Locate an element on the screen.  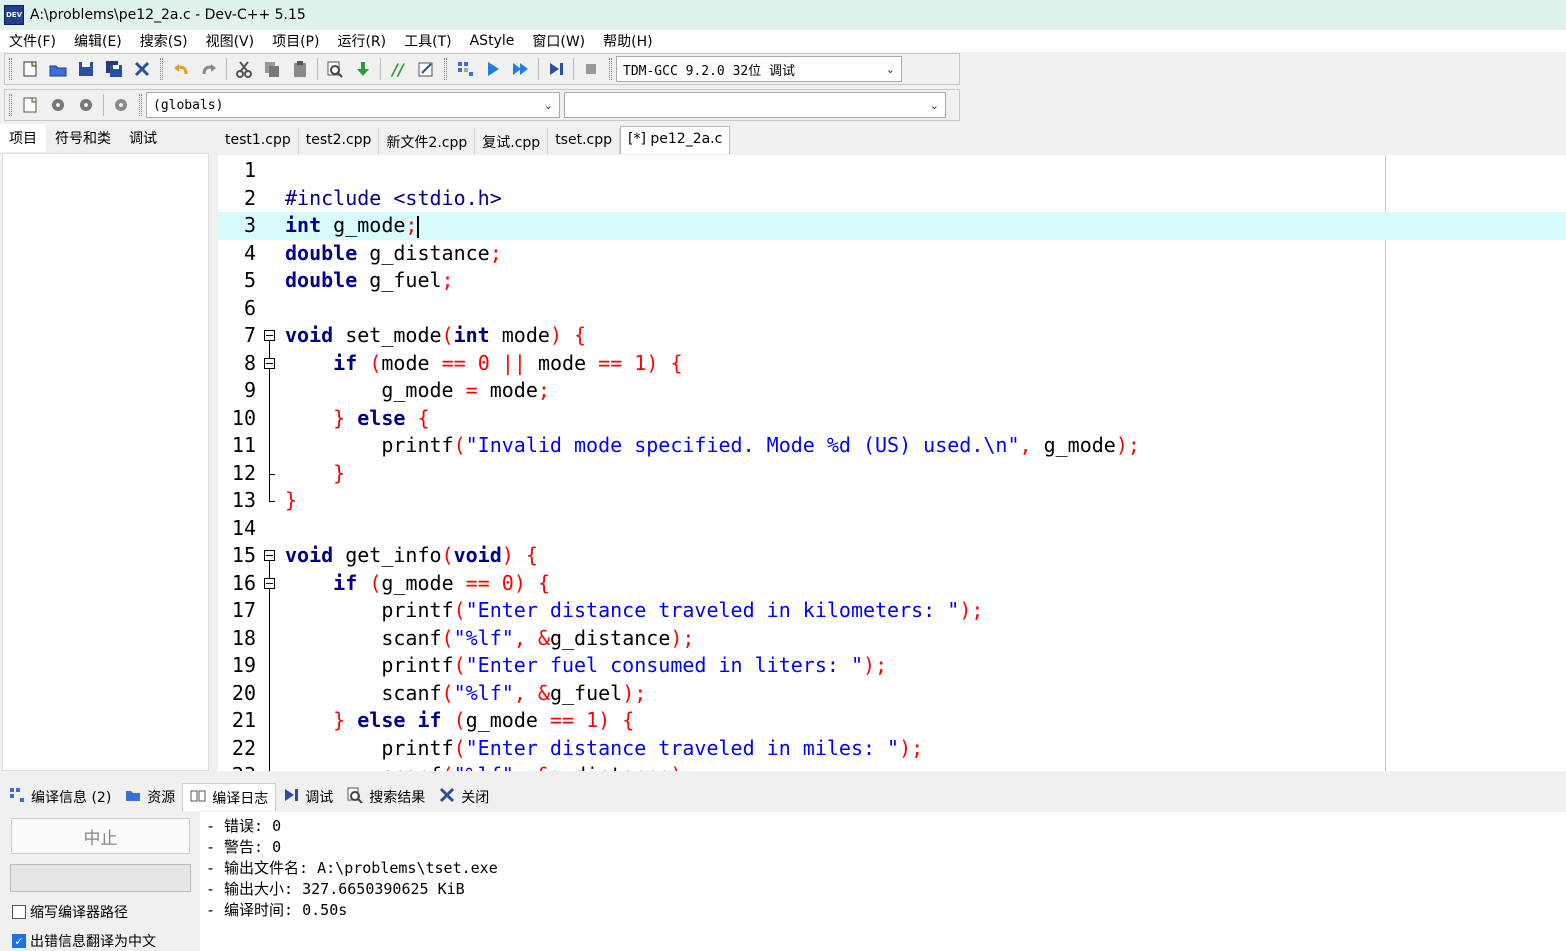
tab-label: 搜索结果 is located at coordinates (397, 798).